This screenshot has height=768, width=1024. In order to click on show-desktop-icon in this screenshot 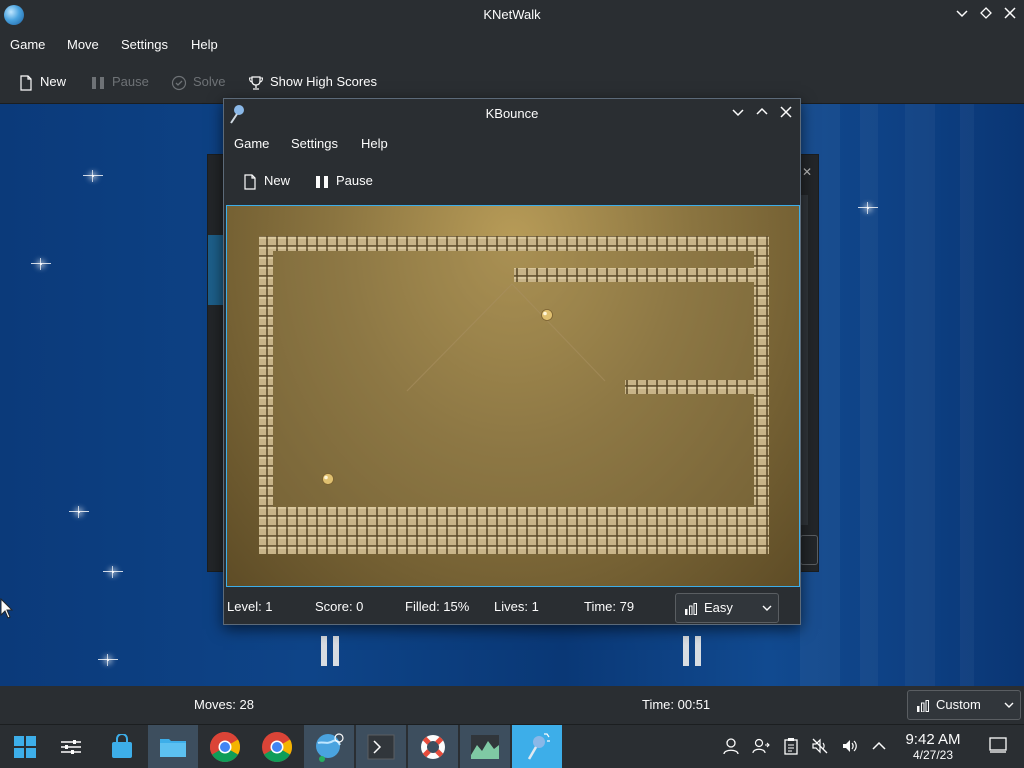, I will do `click(998, 747)`.